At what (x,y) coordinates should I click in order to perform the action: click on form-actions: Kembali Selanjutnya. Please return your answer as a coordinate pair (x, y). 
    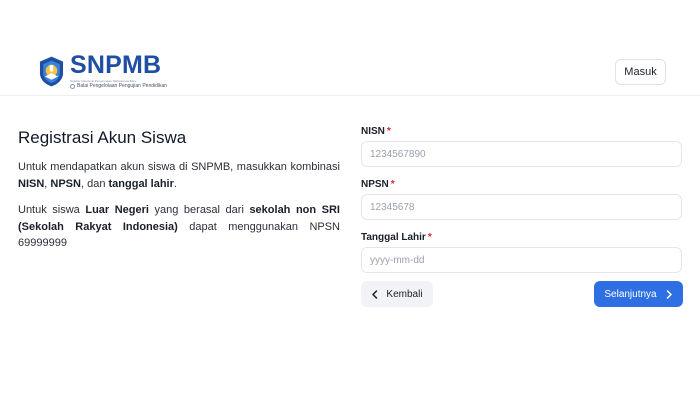
    Looking at the image, I should click on (522, 294).